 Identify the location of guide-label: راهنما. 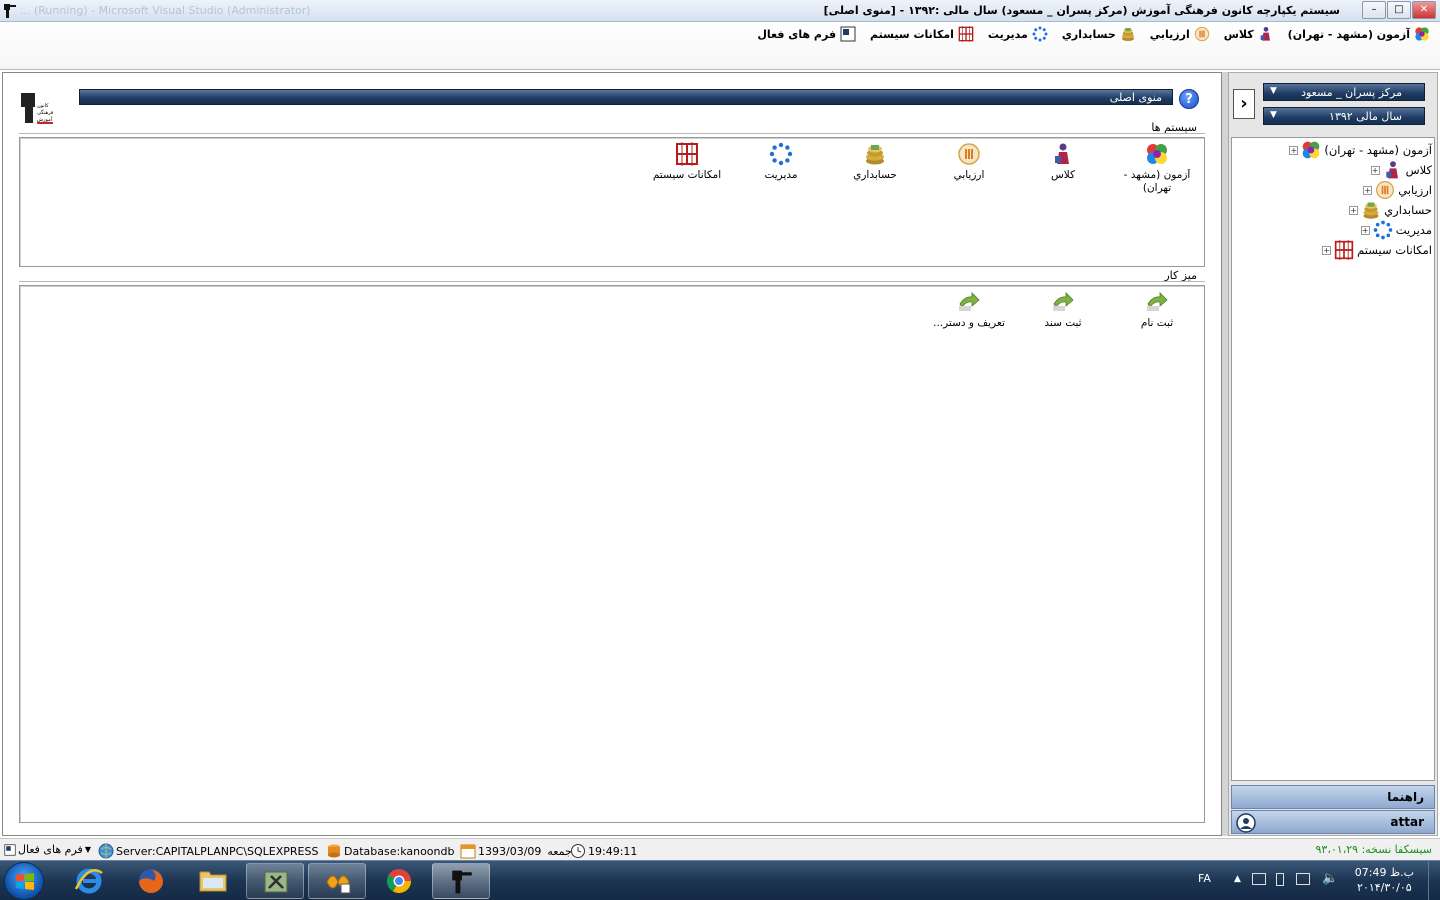
(1405, 797).